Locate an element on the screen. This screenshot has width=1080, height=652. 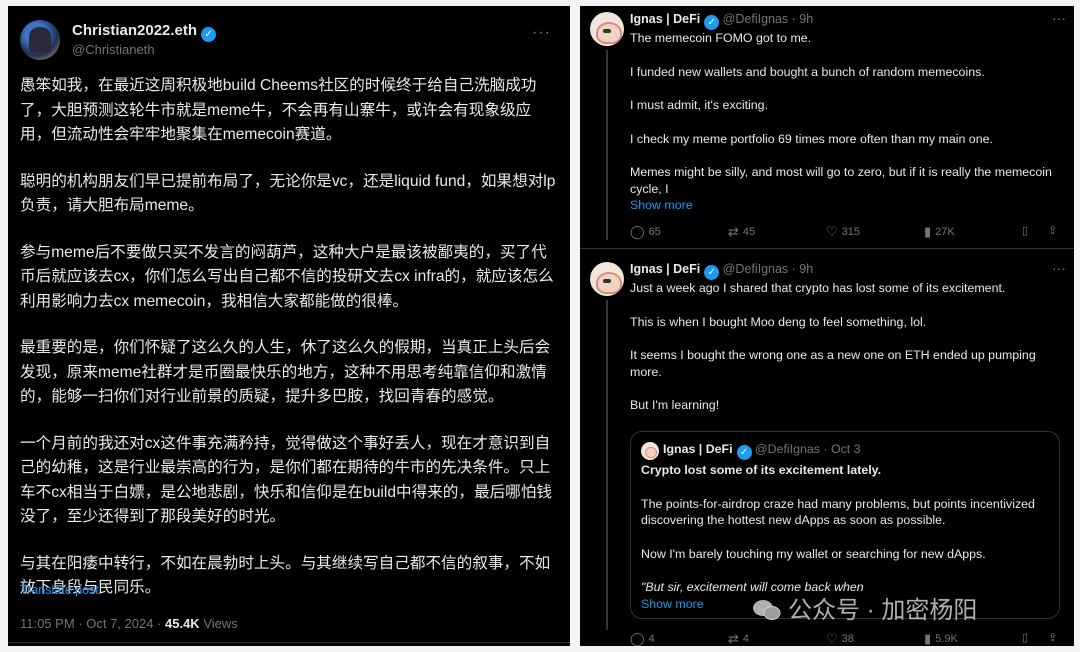
author-line: Ignas | DeFi ✓ @DefiIgnas · Oct 3 is located at coordinates (762, 451).